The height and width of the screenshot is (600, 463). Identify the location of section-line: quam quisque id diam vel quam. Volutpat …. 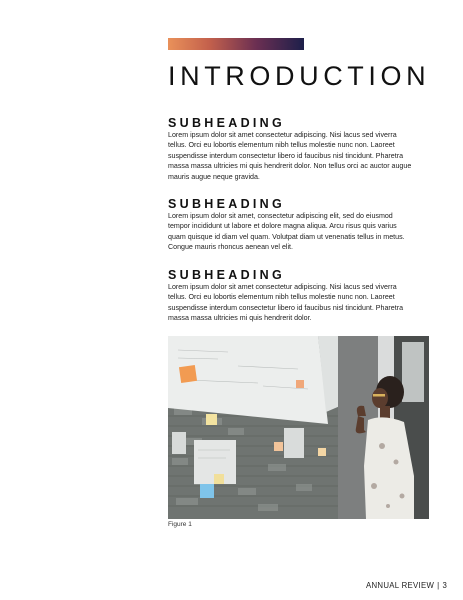
(286, 236).